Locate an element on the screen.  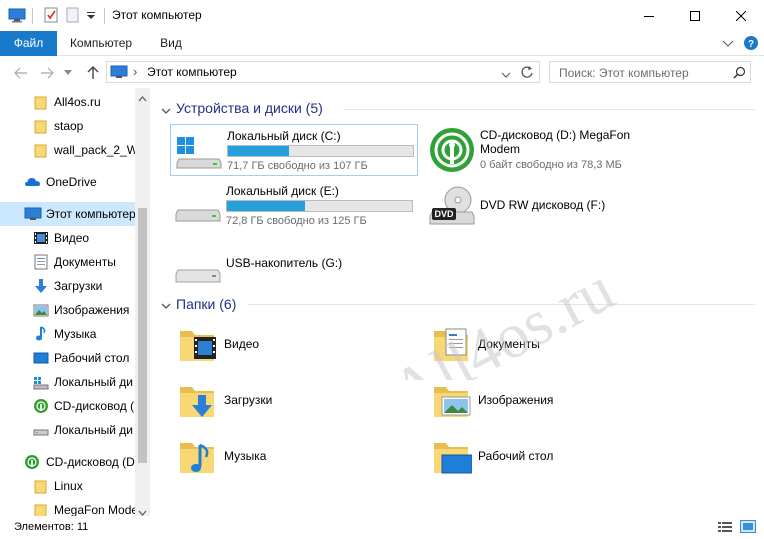
nav-item-label: Видео is located at coordinates (72, 238).